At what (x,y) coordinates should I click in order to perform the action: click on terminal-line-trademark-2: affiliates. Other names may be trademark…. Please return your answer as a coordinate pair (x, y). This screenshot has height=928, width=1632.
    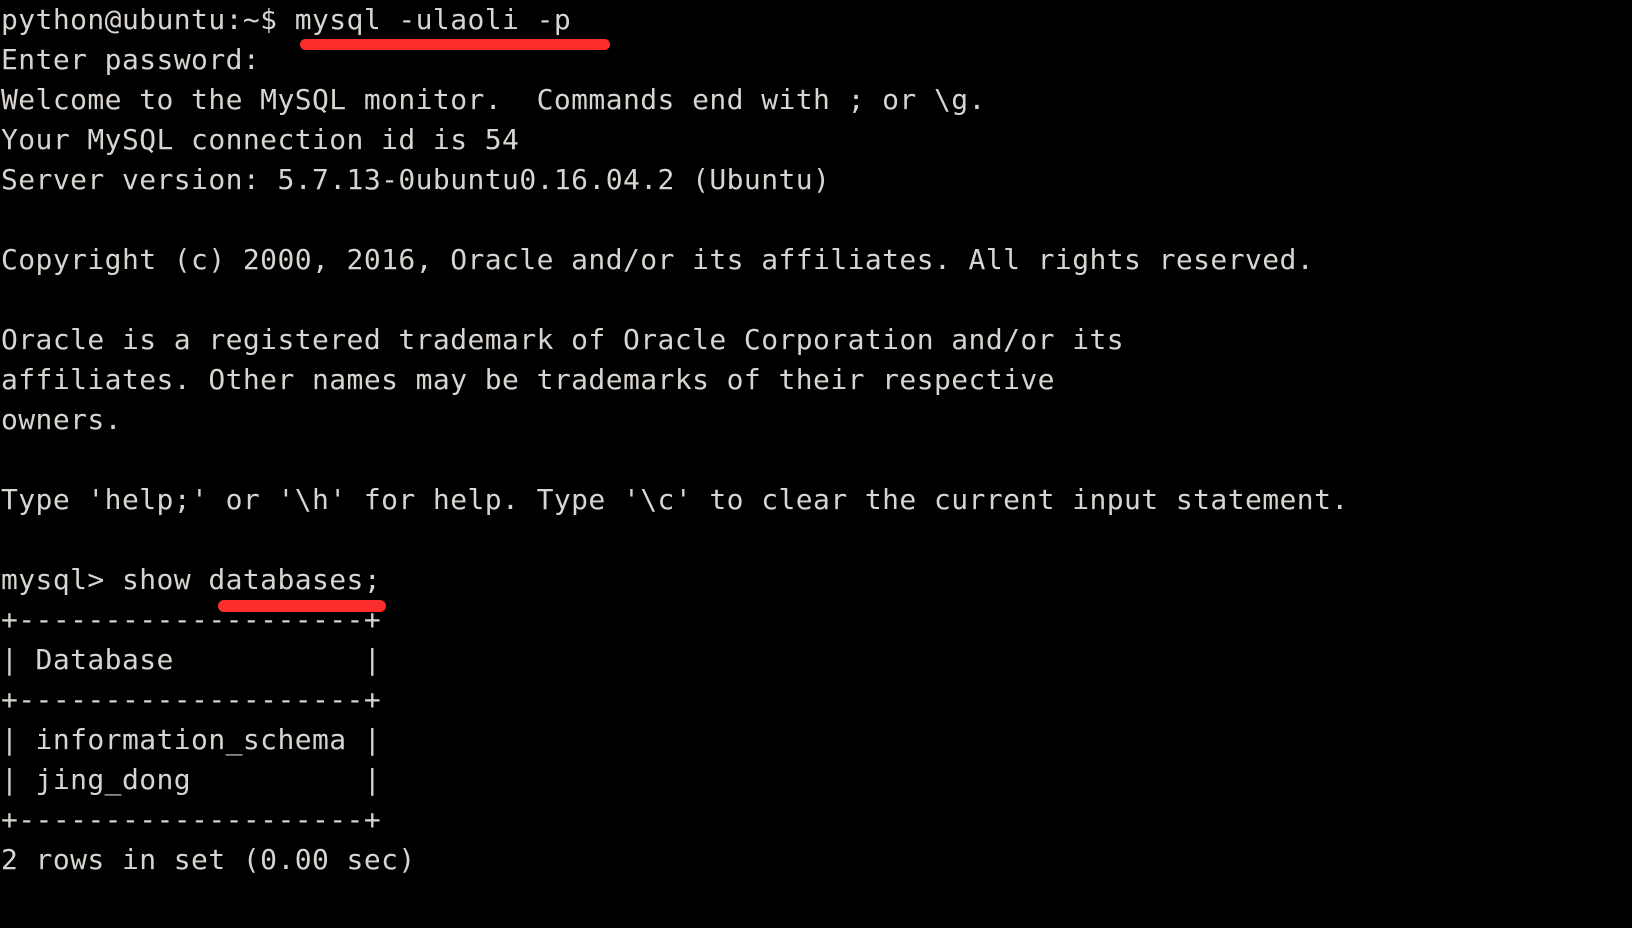
    Looking at the image, I should click on (528, 379).